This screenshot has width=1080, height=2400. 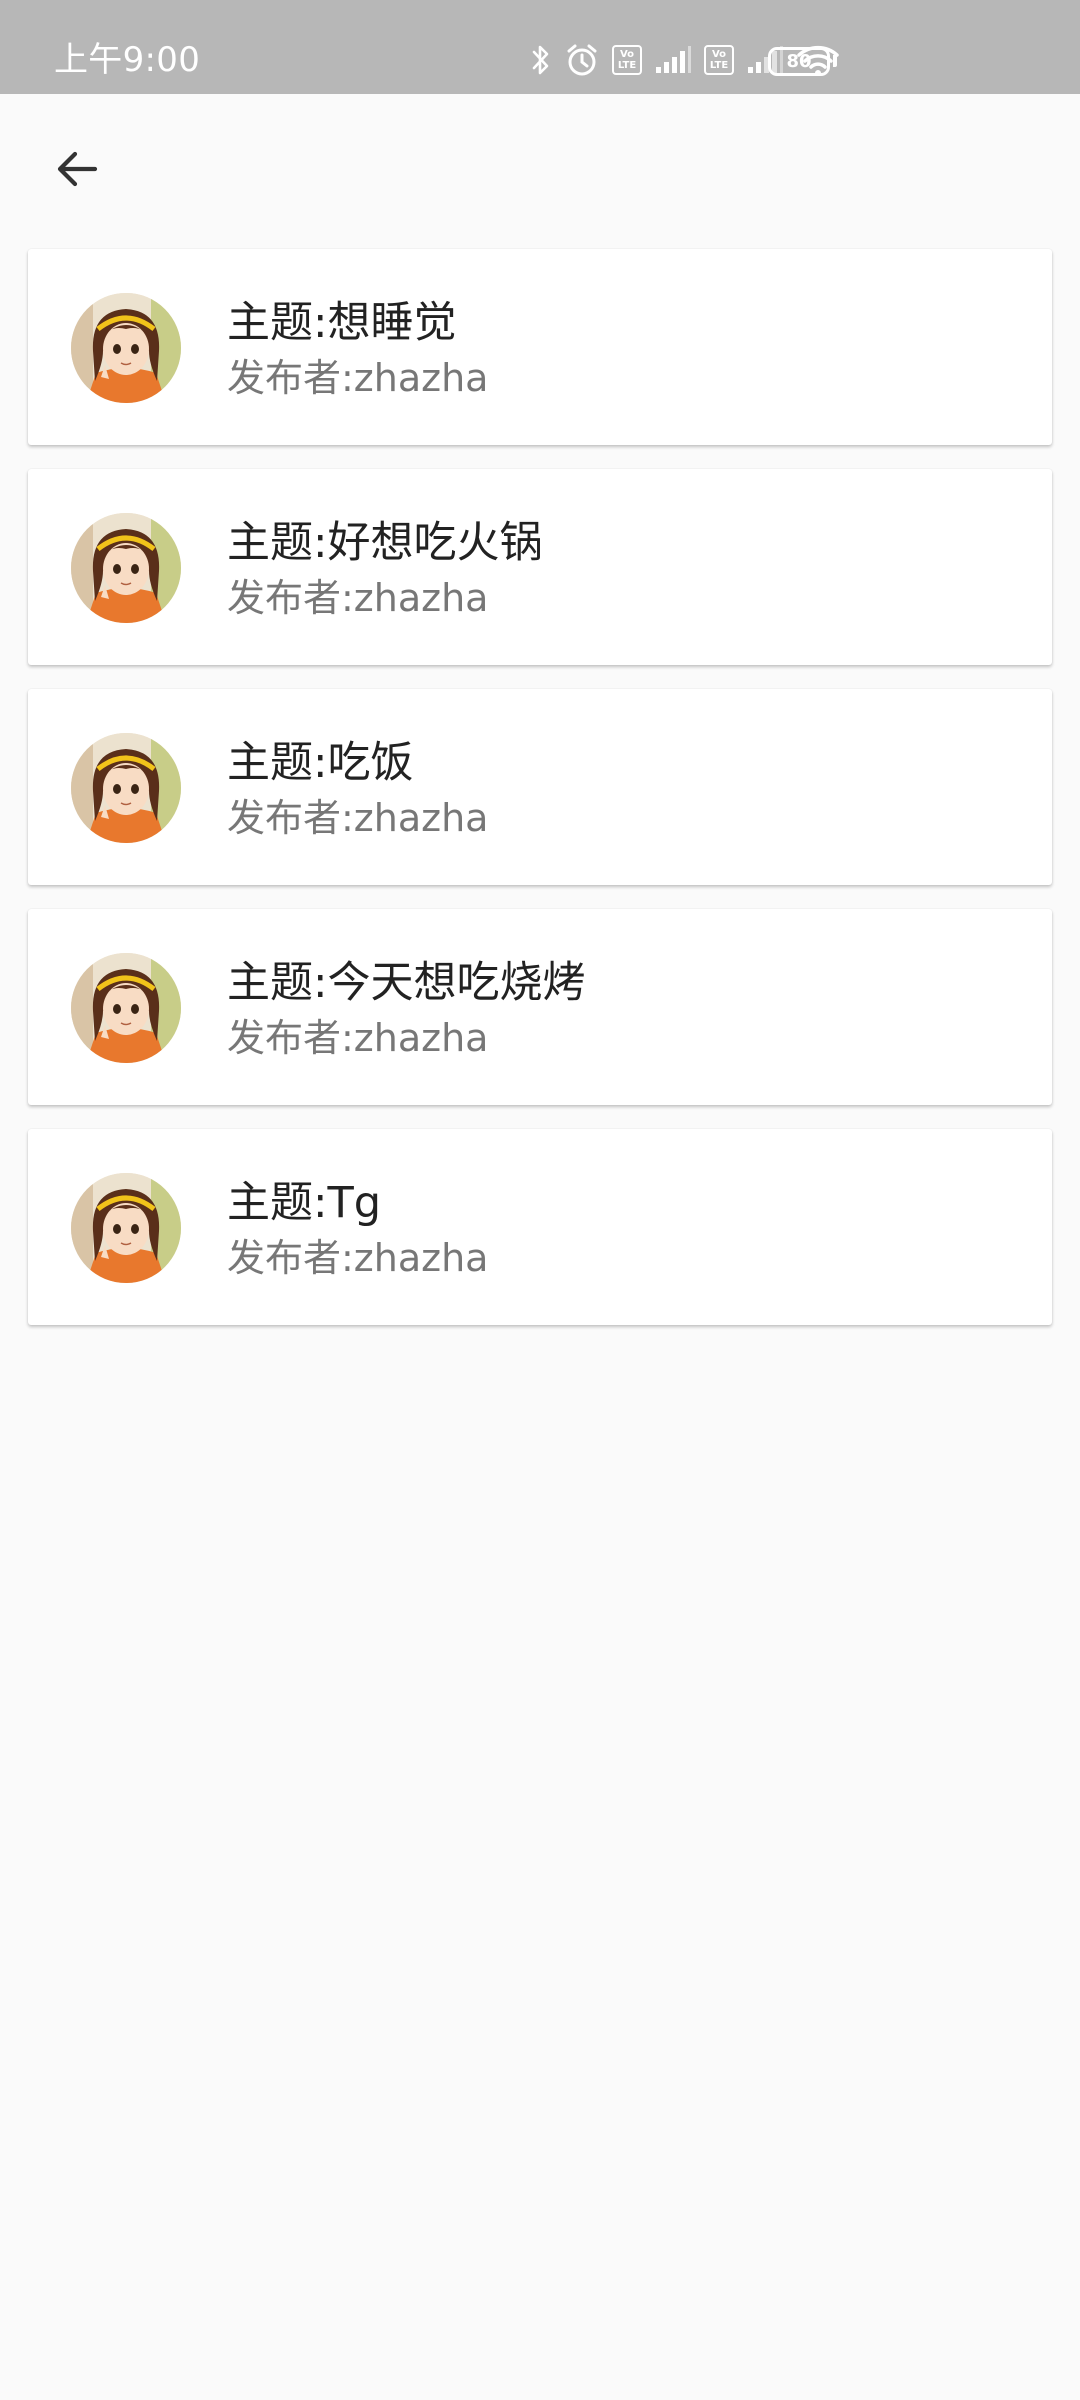 I want to click on battery-icon: 80, so click(x=799, y=61).